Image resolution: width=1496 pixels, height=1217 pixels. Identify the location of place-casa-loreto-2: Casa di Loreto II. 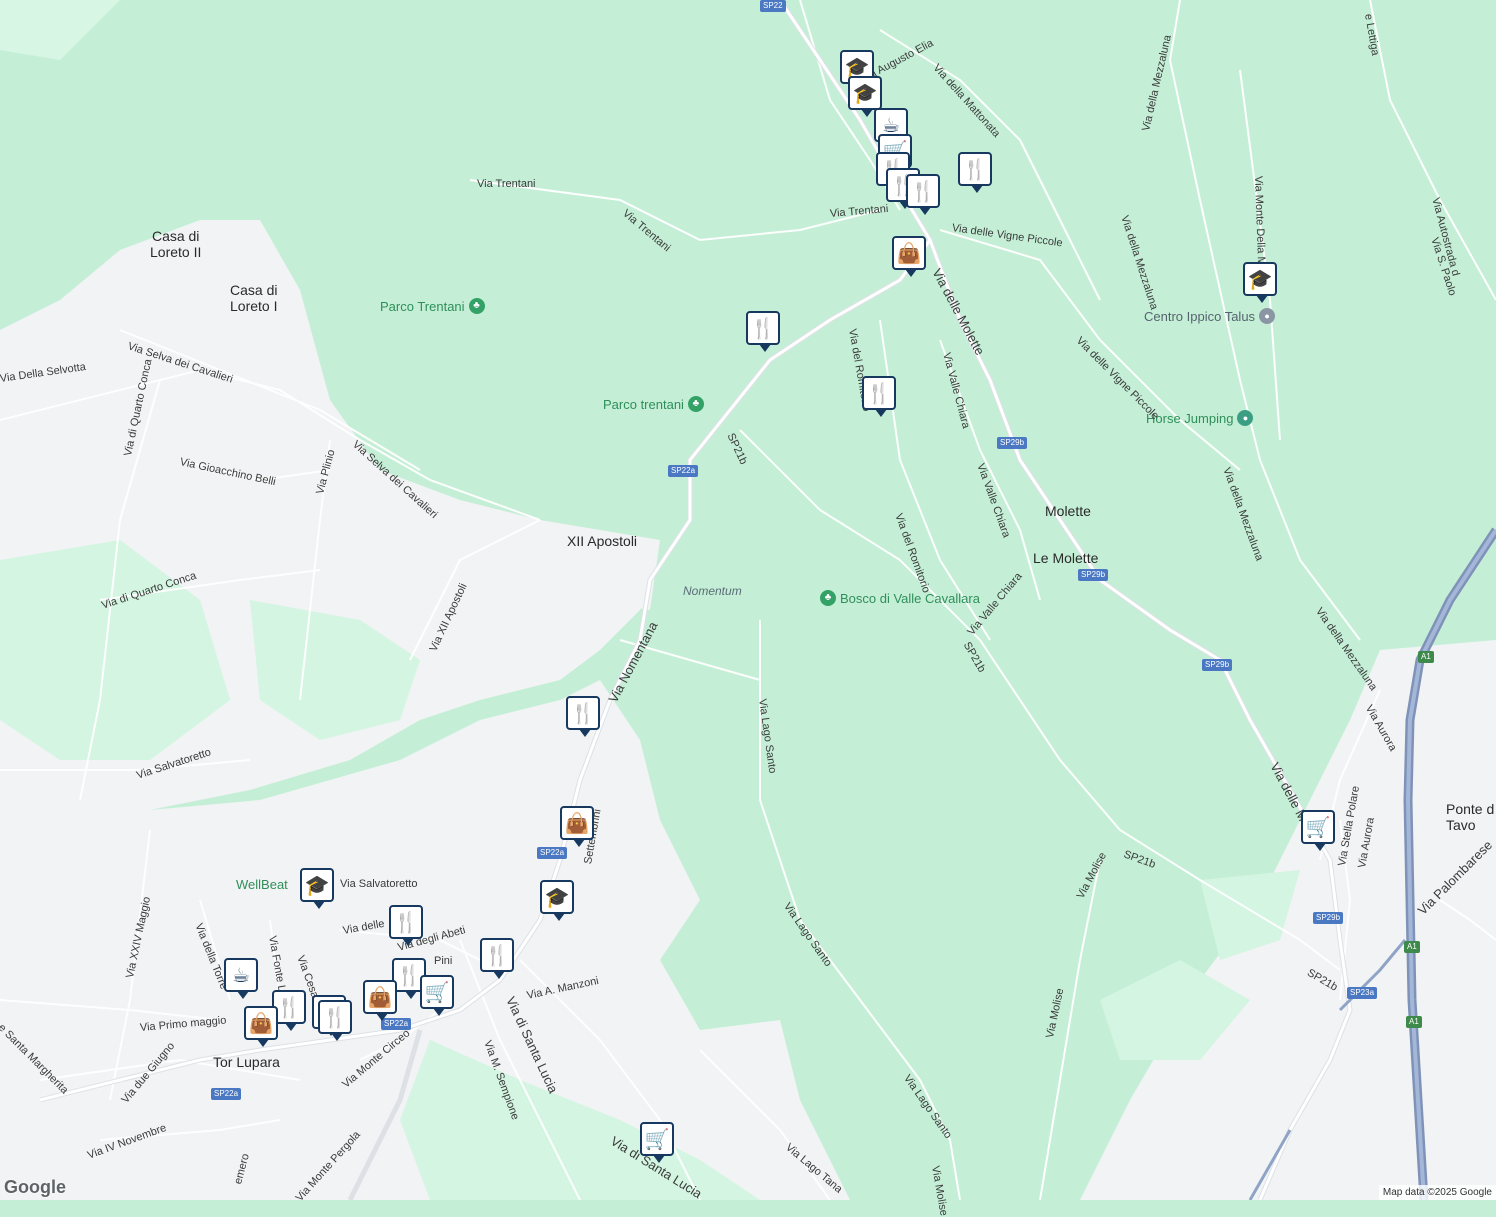
(176, 244).